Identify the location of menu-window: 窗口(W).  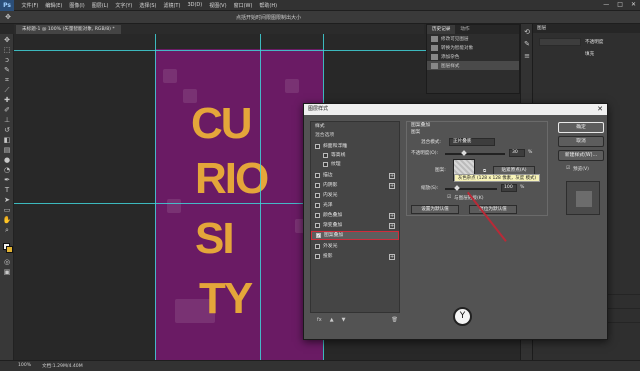
(243, 5).